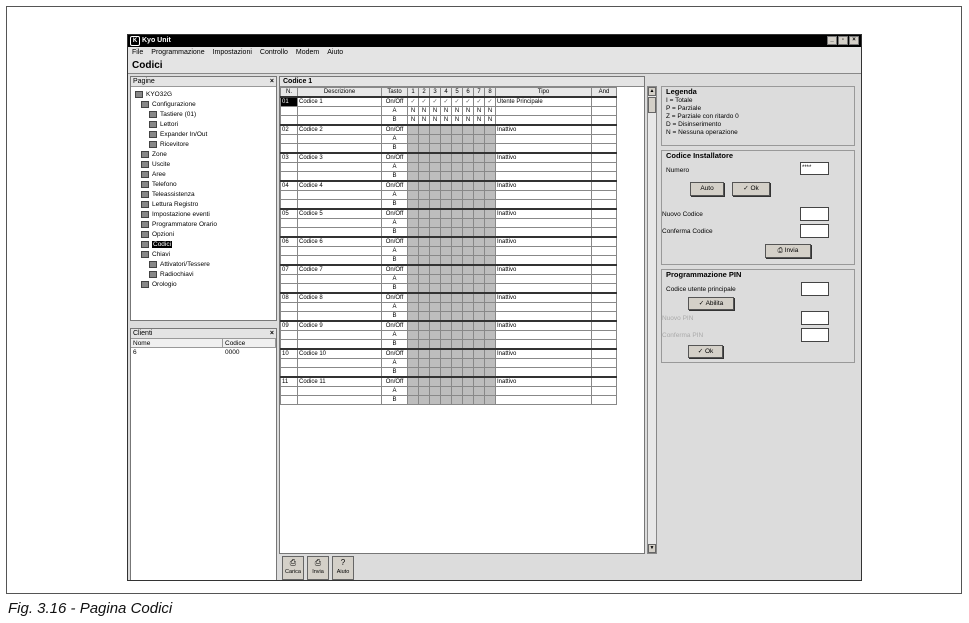  What do you see at coordinates (707, 189) in the screenshot?
I see `auto-button: Auto` at bounding box center [707, 189].